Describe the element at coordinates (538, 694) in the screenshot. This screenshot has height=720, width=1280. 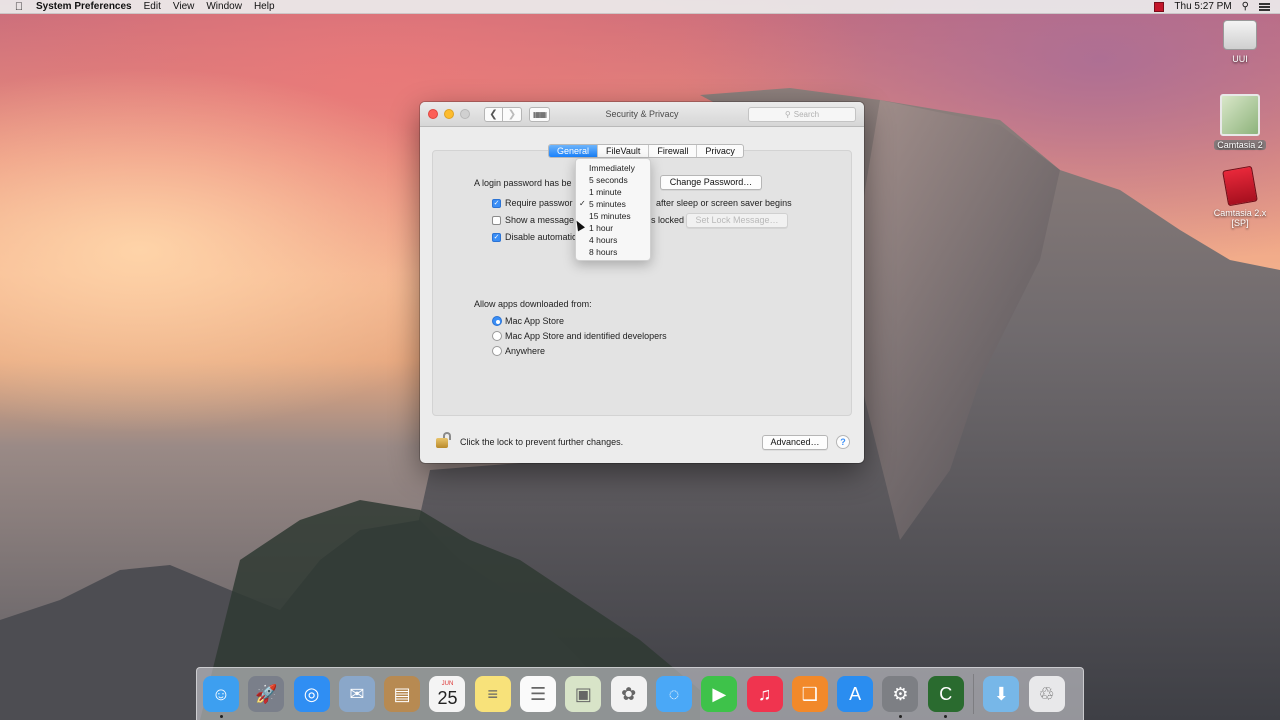
I see `reminders-icon: ☰` at that location.